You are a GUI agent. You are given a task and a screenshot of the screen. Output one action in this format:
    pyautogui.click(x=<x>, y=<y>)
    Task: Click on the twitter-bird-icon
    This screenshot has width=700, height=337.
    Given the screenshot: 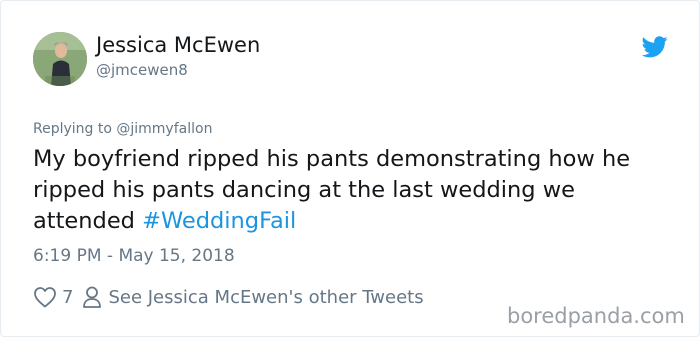 What is the action you would take?
    pyautogui.click(x=654, y=47)
    